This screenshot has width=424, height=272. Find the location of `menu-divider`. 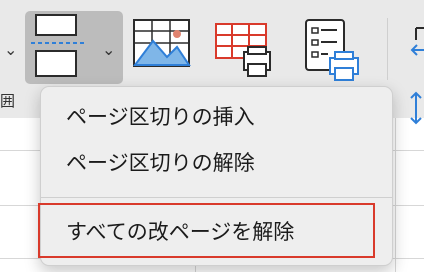

menu-divider is located at coordinates (216, 197).